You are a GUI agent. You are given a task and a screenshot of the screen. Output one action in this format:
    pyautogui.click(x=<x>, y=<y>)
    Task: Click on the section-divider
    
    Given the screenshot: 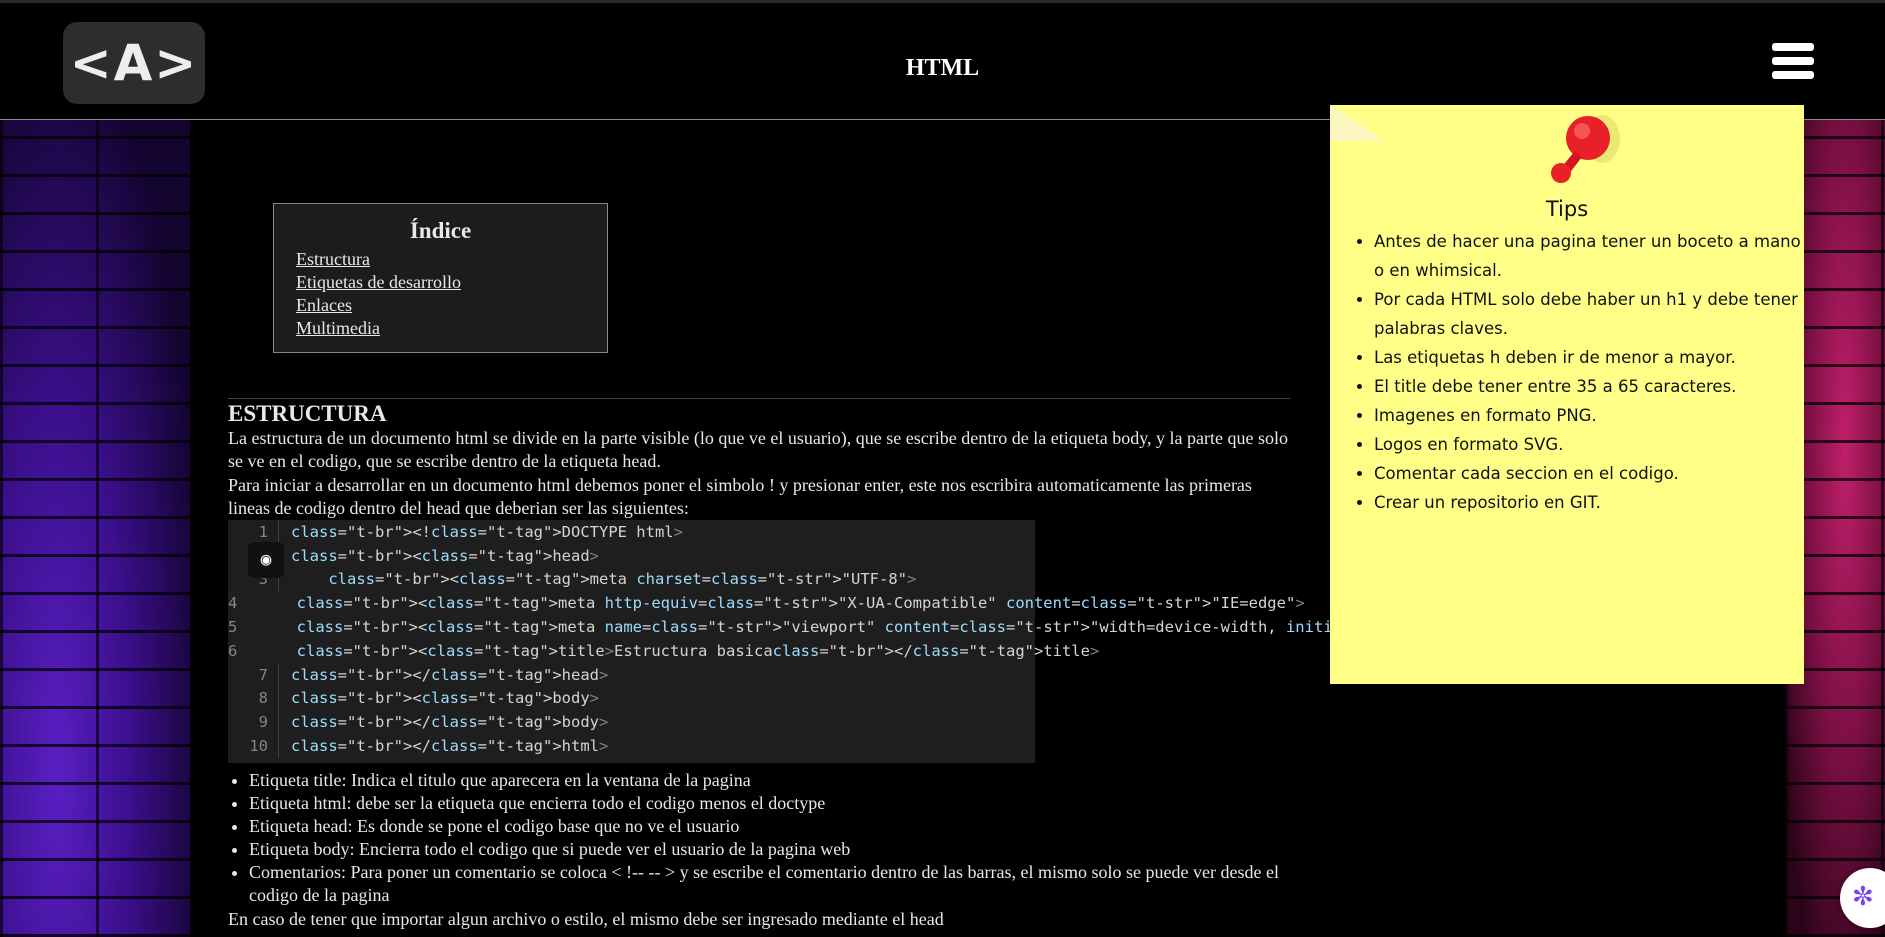 What is the action you would take?
    pyautogui.click(x=759, y=398)
    